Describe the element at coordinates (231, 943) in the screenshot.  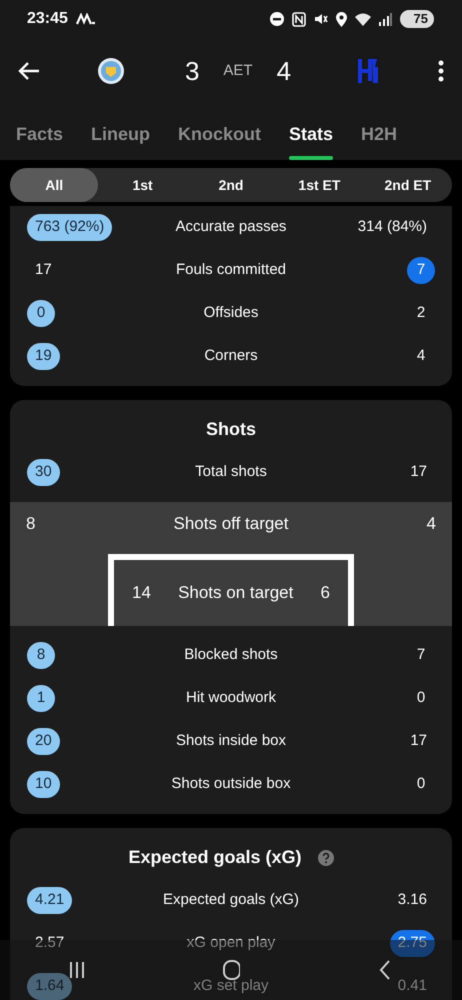
I see `stat-label: xG open play` at that location.